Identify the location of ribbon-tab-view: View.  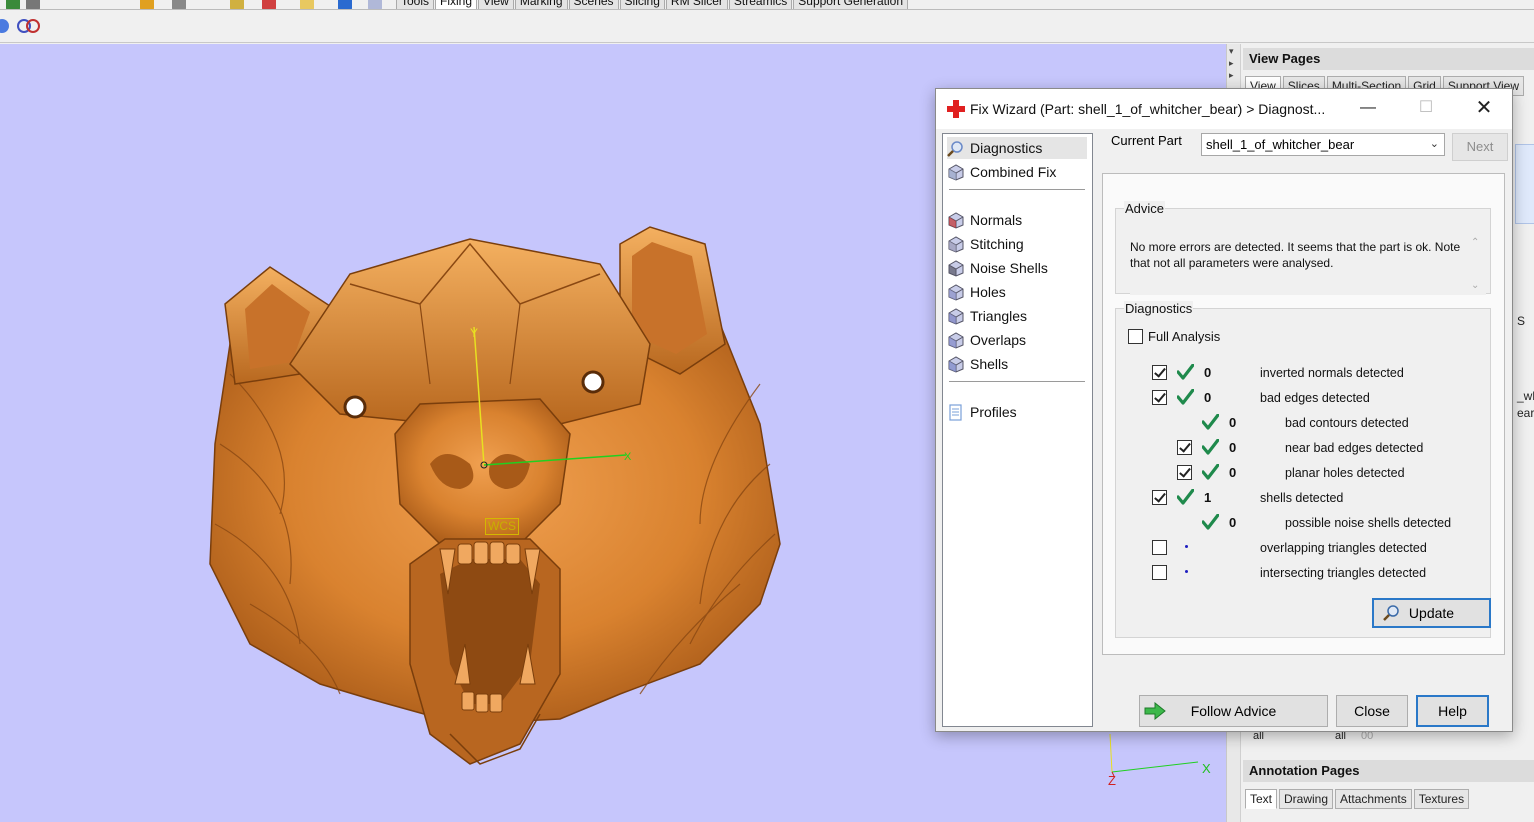
(496, 4).